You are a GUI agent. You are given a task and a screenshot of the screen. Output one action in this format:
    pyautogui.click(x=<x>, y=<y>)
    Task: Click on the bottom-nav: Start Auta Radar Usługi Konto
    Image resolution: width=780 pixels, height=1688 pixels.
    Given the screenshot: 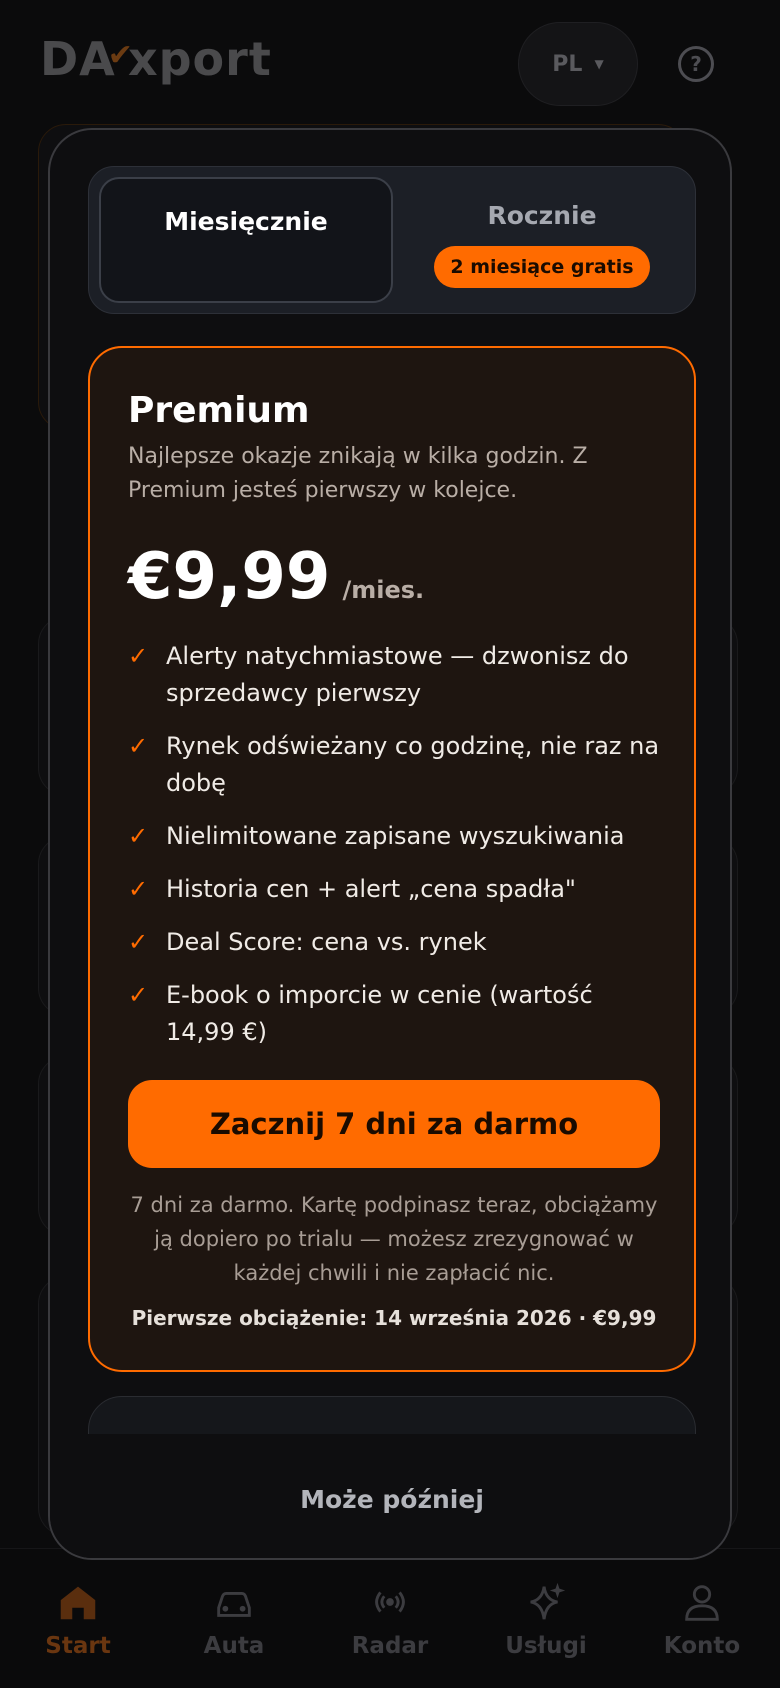 What is the action you would take?
    pyautogui.click(x=390, y=1618)
    